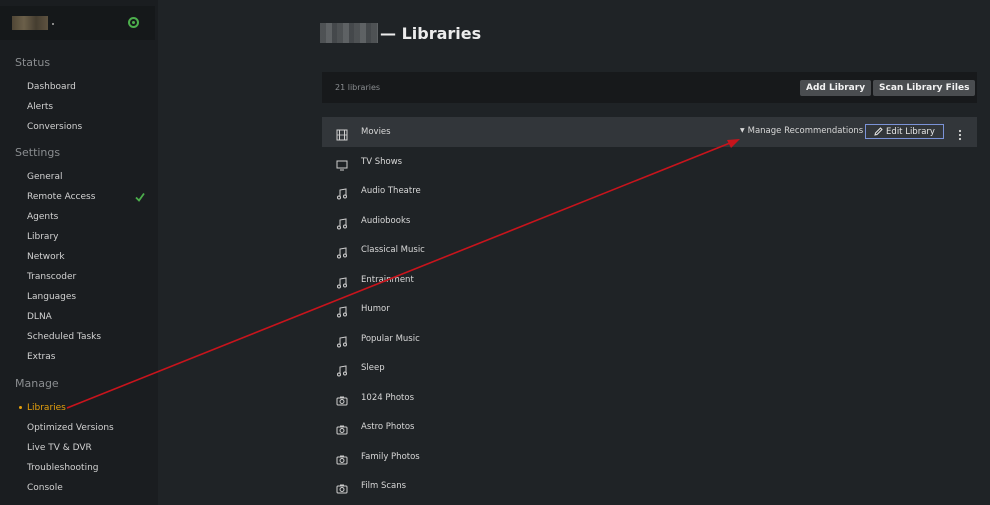 This screenshot has width=990, height=505. Describe the element at coordinates (649, 250) in the screenshot. I see `library-row: Classical Music` at that location.